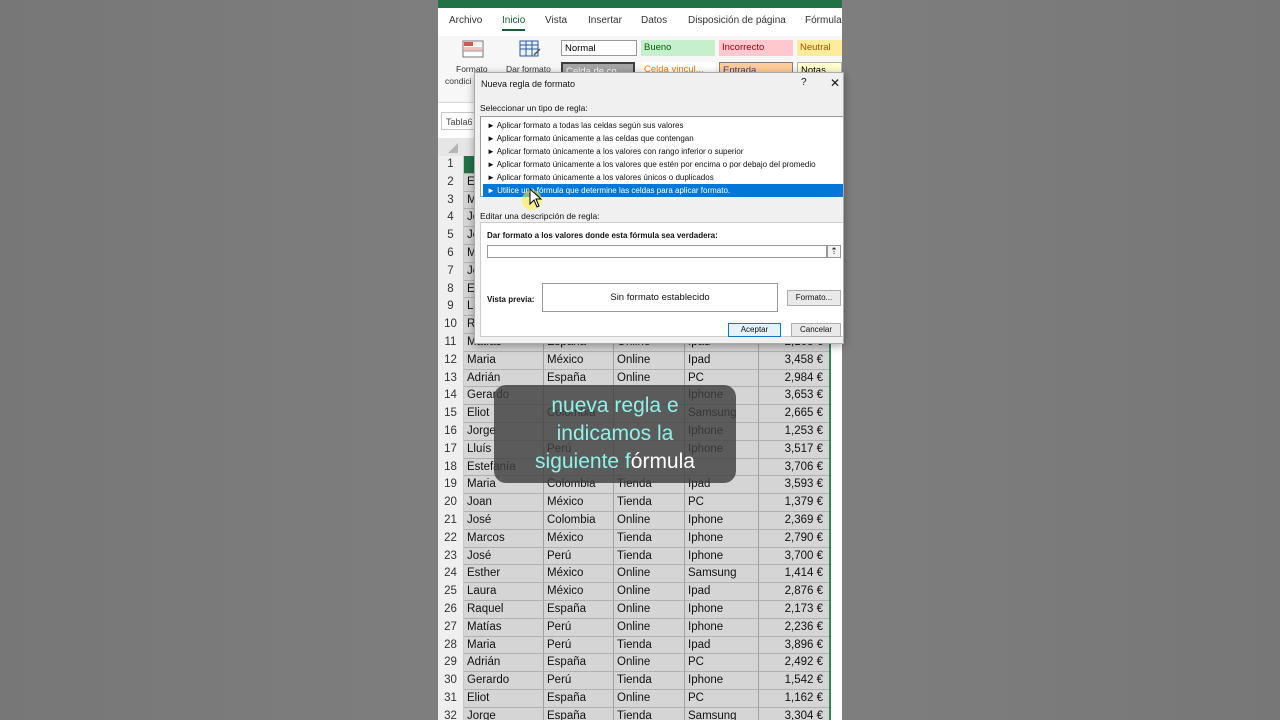  I want to click on row-number: 29, so click(451, 663).